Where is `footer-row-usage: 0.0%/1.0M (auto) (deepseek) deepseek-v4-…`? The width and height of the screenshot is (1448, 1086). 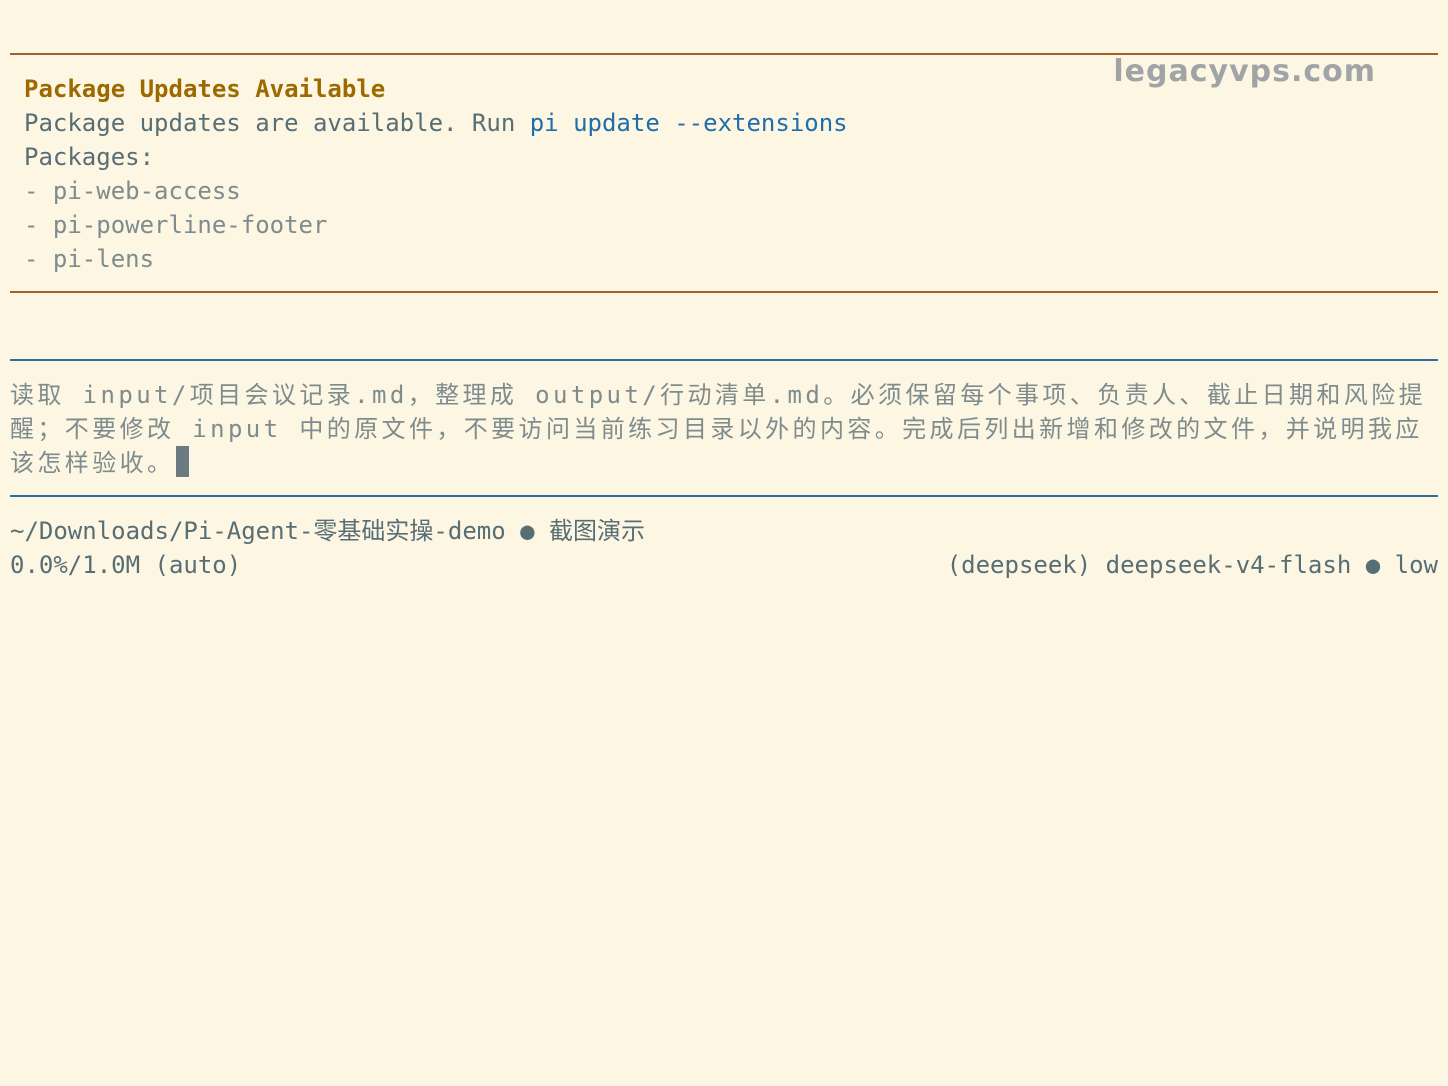 footer-row-usage: 0.0%/1.0M (auto) (deepseek) deepseek-v4-… is located at coordinates (724, 565).